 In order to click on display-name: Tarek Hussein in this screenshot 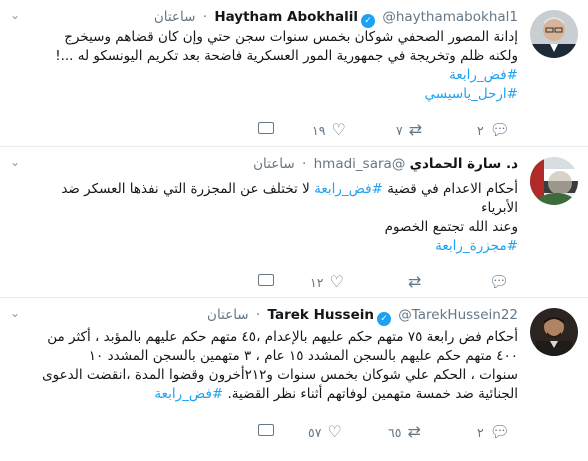, I will do `click(321, 315)`.